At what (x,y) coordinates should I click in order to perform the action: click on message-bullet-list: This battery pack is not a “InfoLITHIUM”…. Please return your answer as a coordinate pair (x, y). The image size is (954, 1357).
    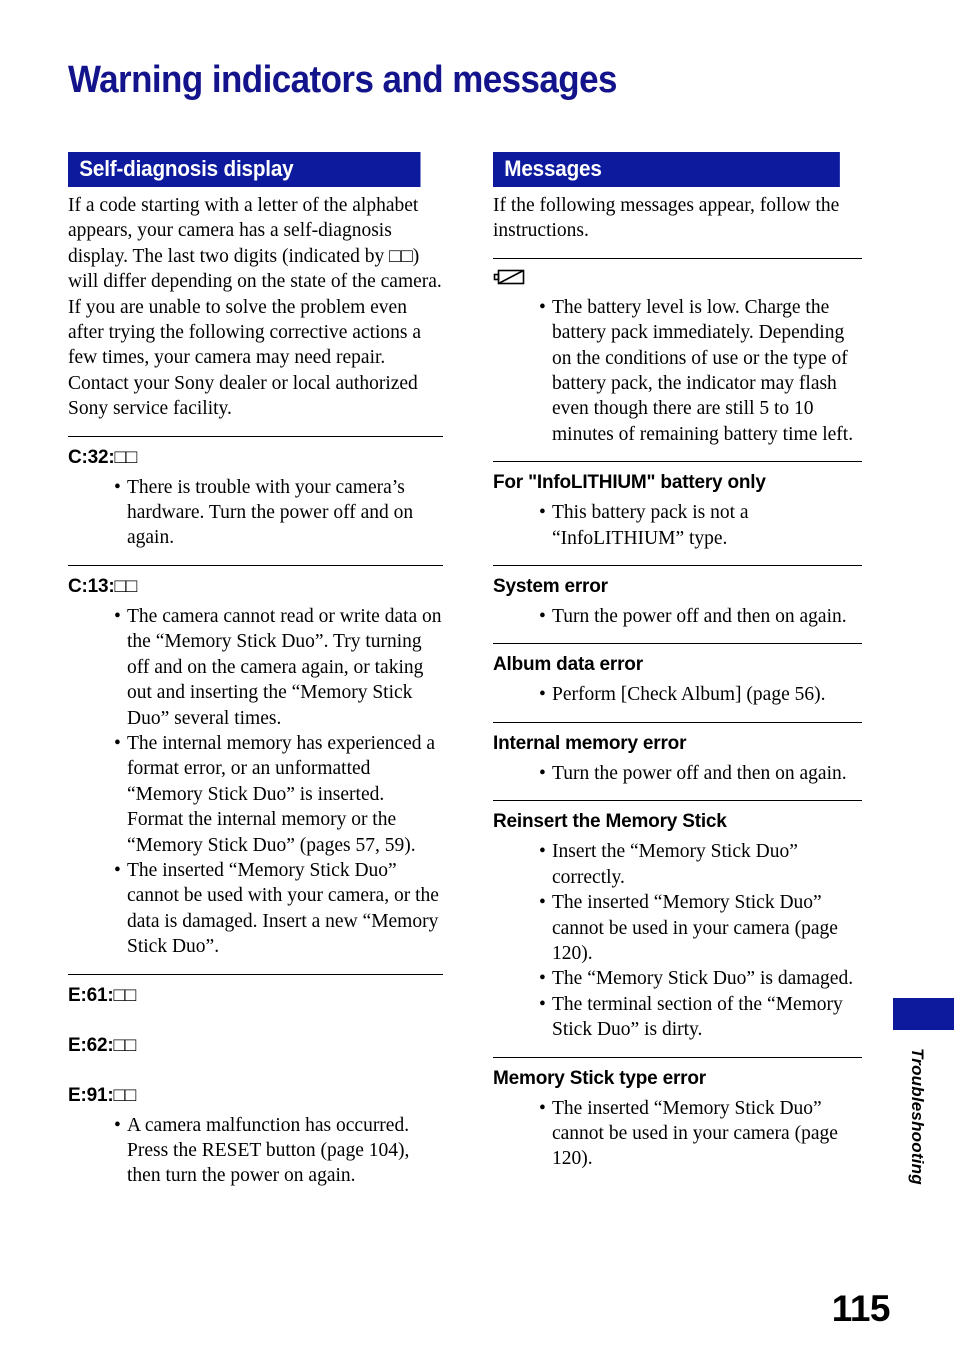
    Looking at the image, I should click on (677, 525).